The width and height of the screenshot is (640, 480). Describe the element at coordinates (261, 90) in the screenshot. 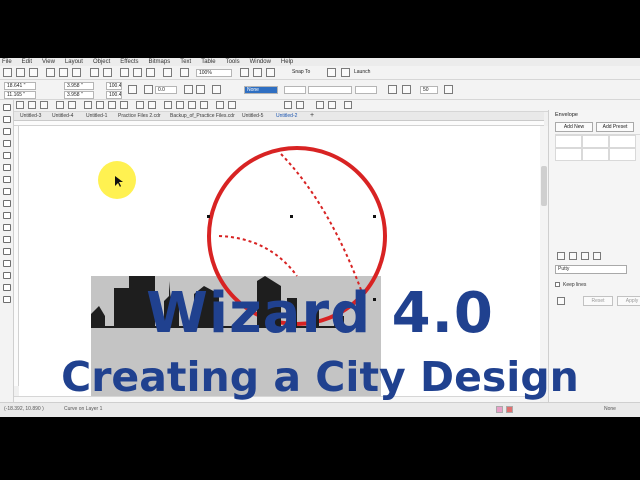

I see `outline-width-field: None` at that location.